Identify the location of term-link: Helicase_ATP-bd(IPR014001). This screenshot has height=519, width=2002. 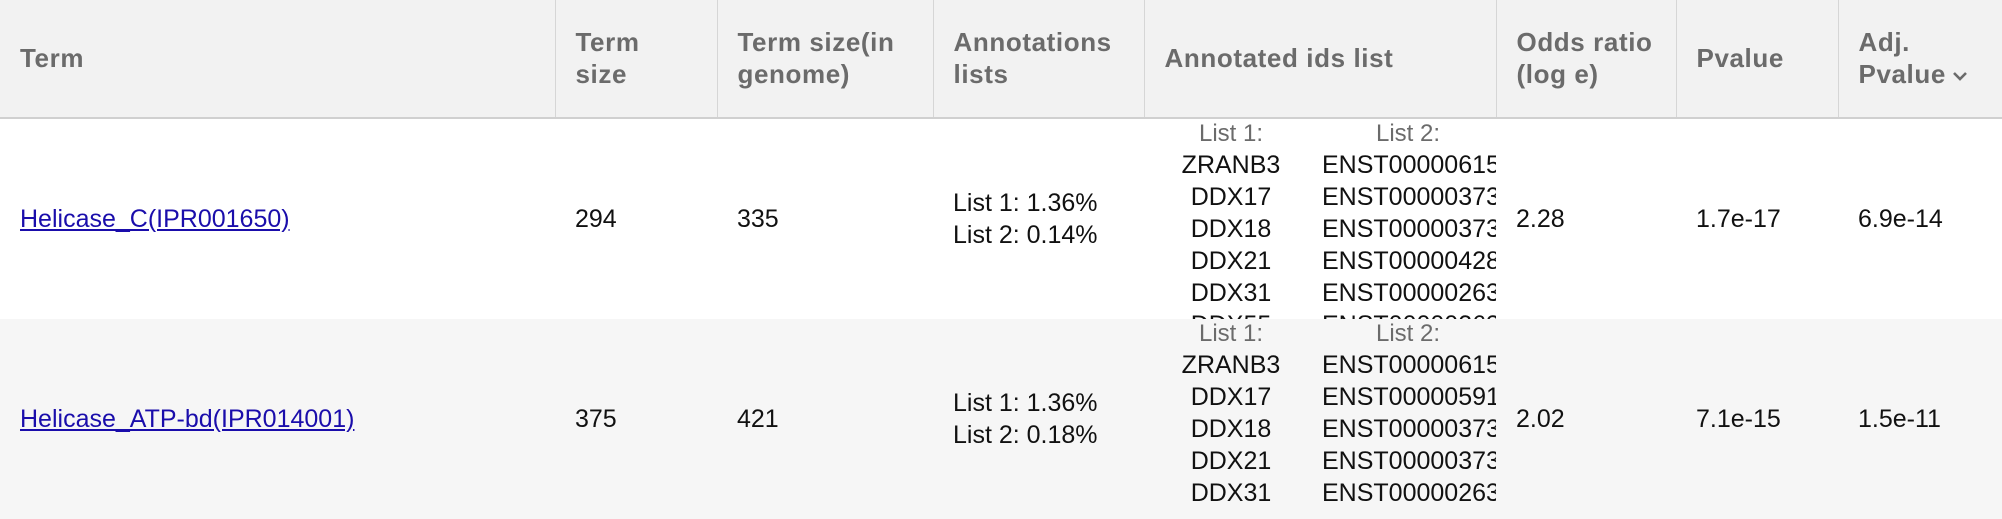
(187, 419).